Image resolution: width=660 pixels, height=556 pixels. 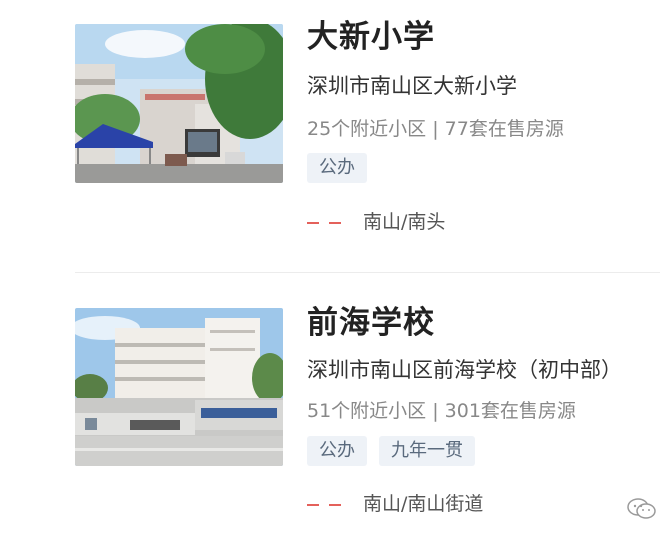 I want to click on school-address: 深圳市南山区前海学校（初中部）, so click(x=464, y=370).